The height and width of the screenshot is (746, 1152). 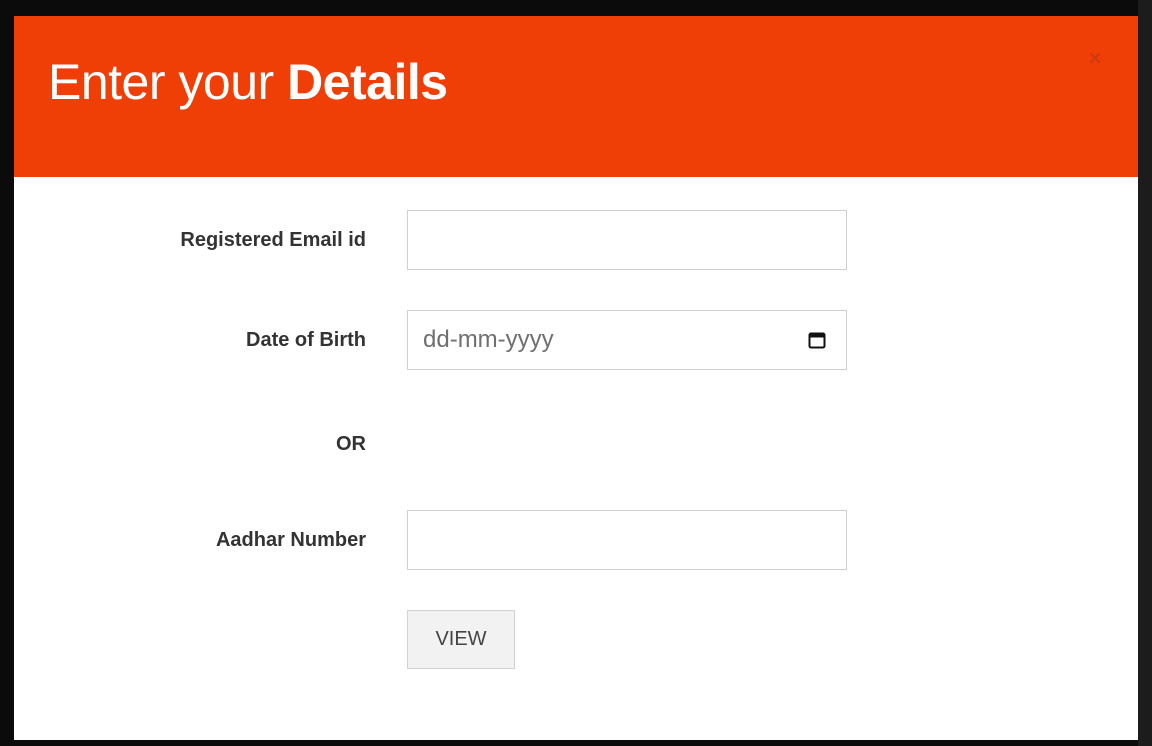 I want to click on modal-title-bold: Details, so click(x=367, y=82).